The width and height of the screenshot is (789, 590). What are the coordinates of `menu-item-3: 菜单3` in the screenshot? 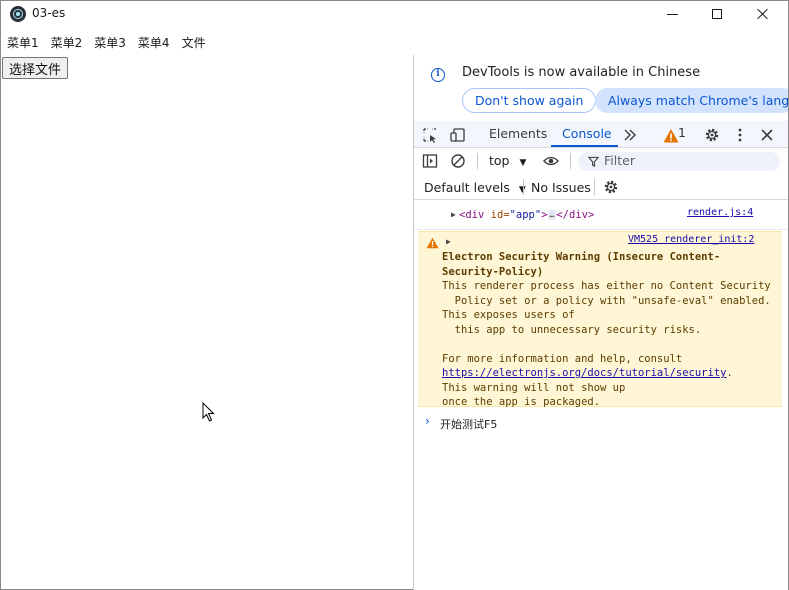 It's located at (110, 42).